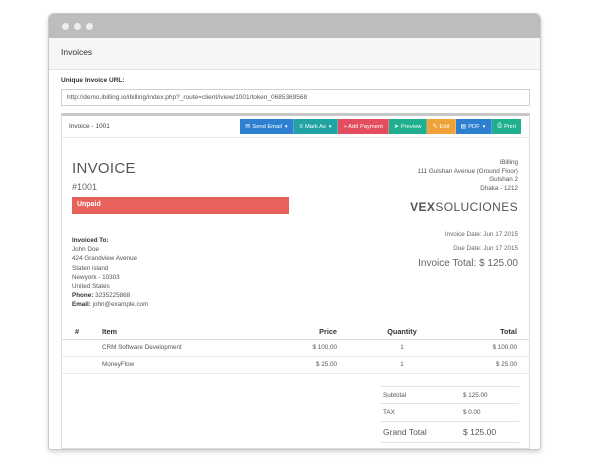 The width and height of the screenshot is (592, 472). What do you see at coordinates (396, 127) in the screenshot?
I see `paper-plane-icon: ➤` at bounding box center [396, 127].